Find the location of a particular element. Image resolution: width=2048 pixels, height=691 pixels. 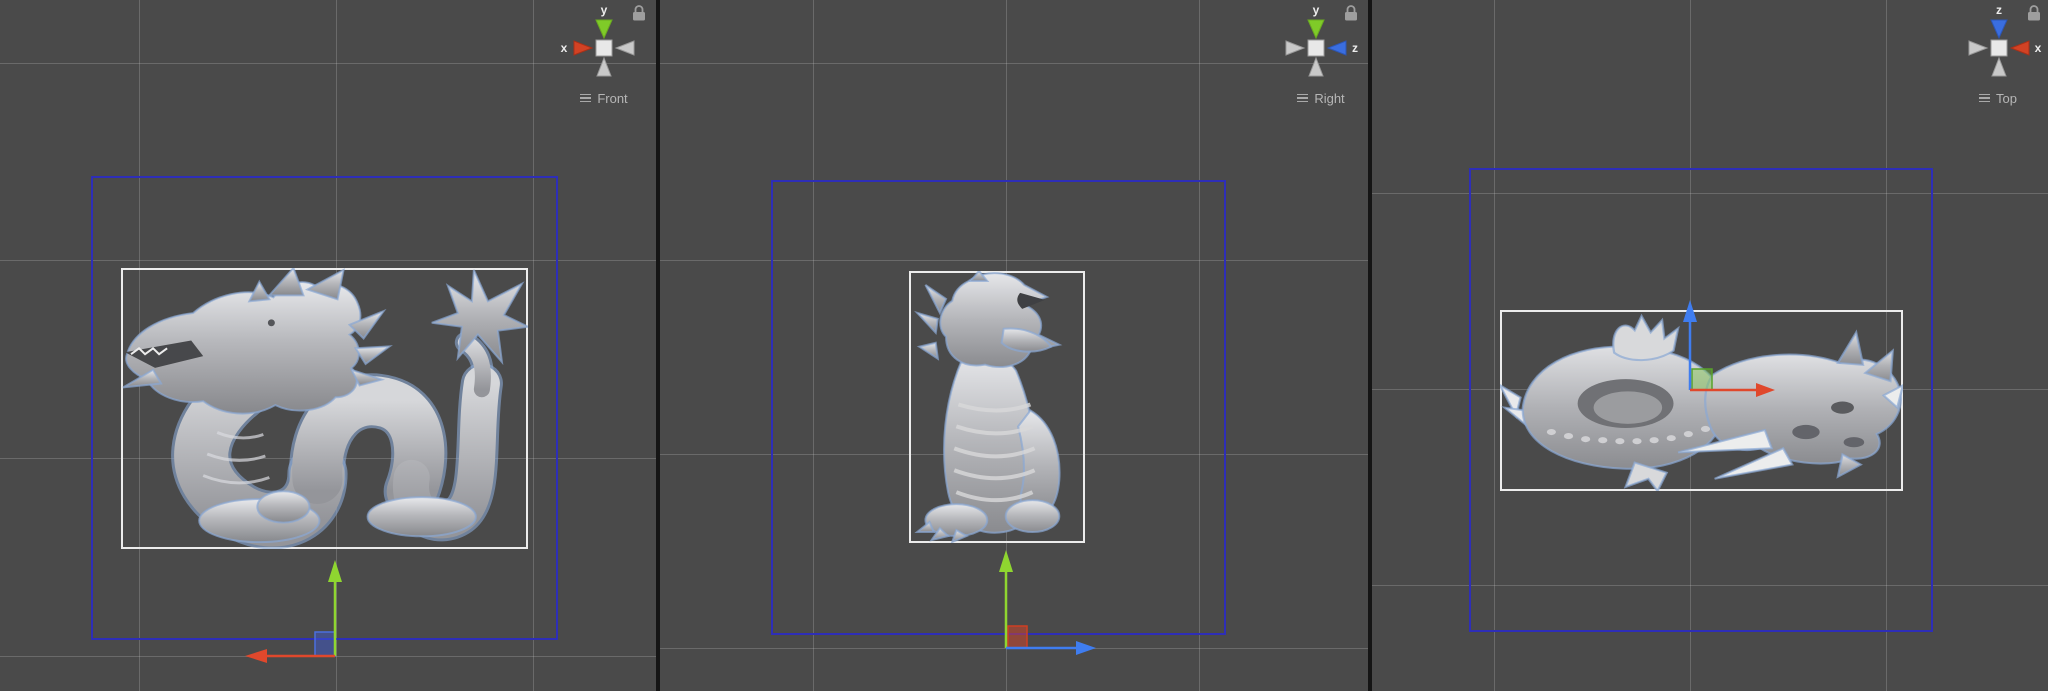

view-menu-top: Top is located at coordinates (1988, 98).